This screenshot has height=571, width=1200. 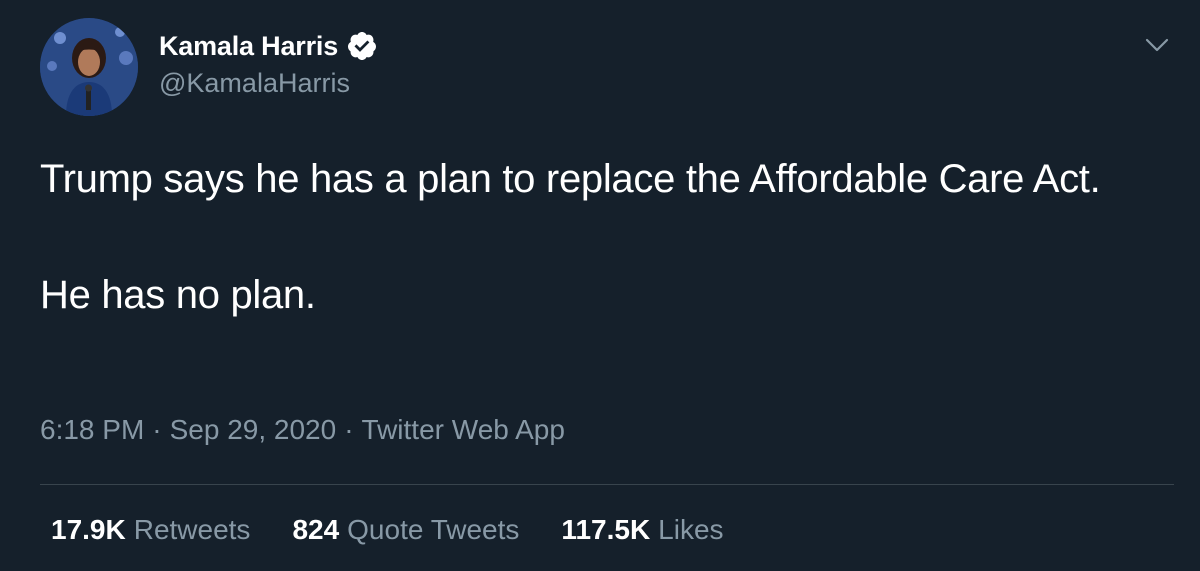 I want to click on more-options-button, so click(x=1157, y=45).